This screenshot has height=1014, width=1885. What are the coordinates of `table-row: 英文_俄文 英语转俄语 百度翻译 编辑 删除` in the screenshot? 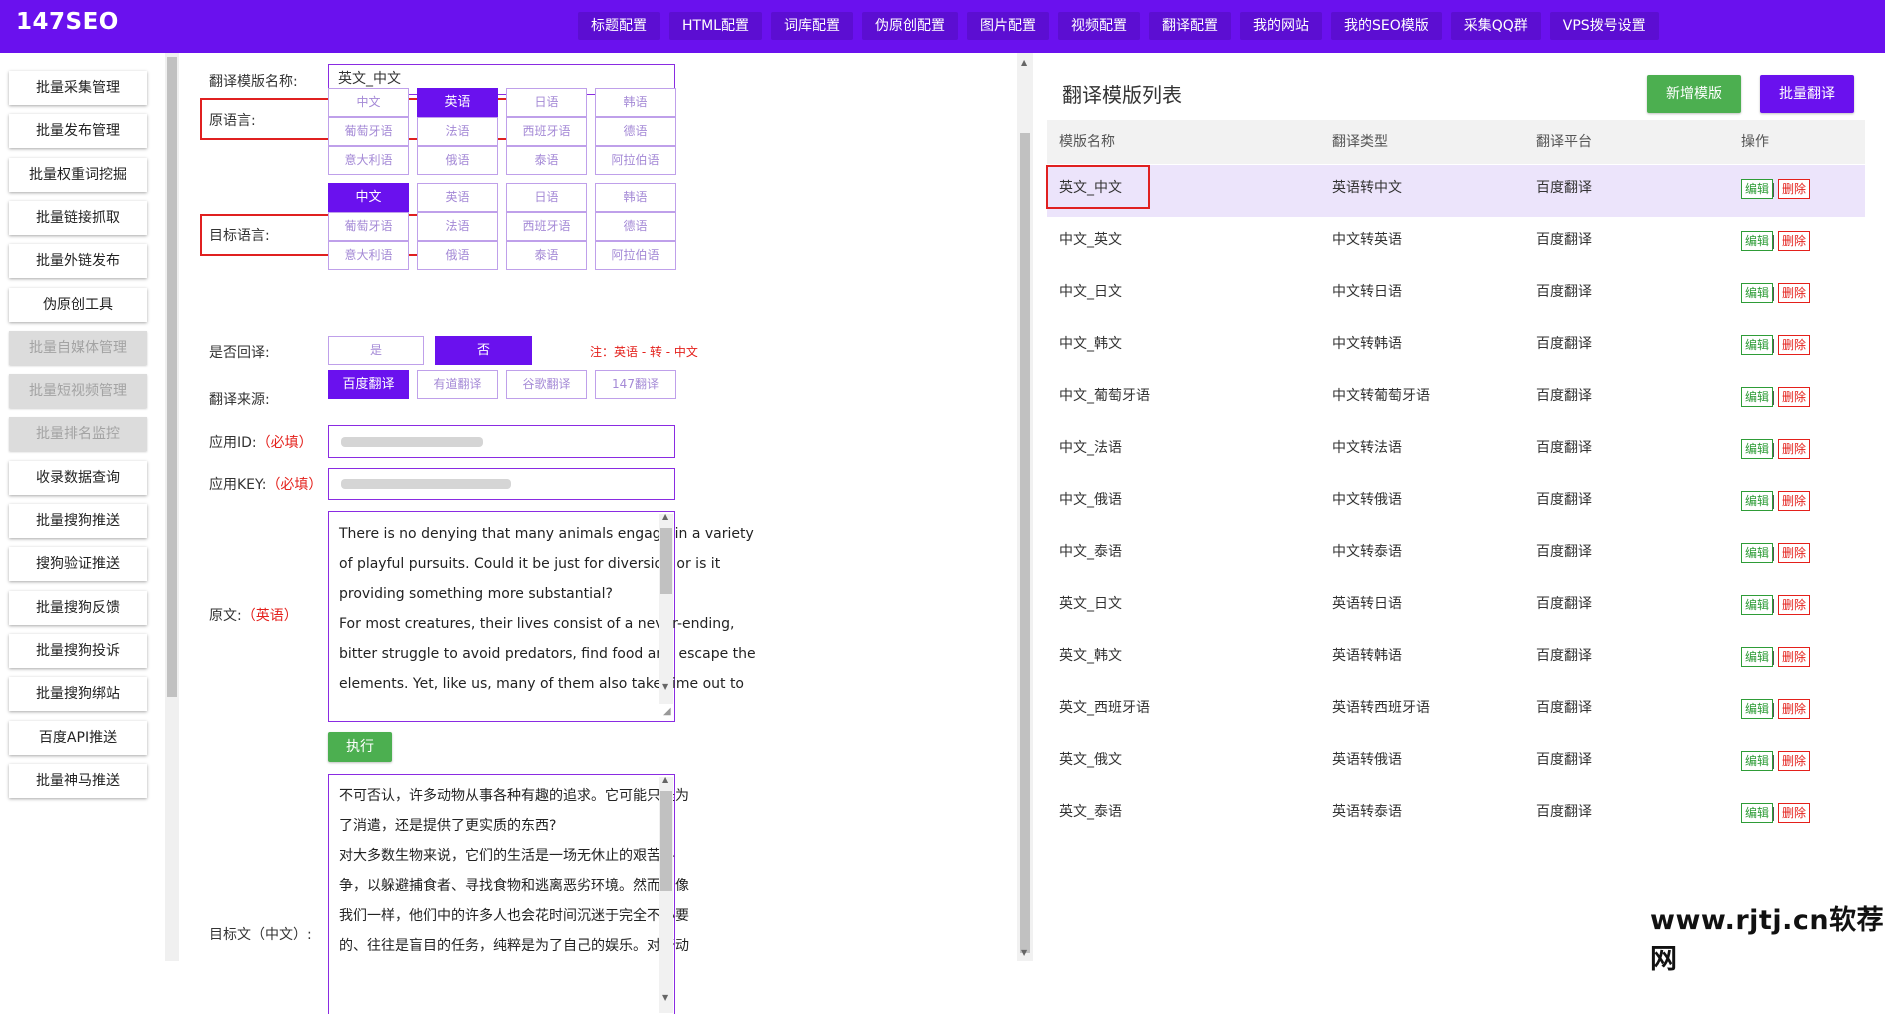 It's located at (1456, 763).